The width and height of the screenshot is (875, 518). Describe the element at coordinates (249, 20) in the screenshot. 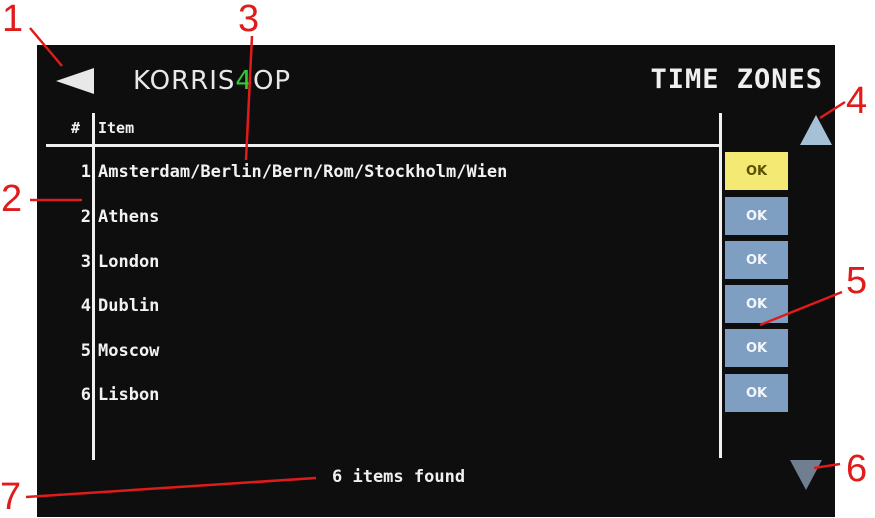

I see `callout-number-3: 3` at that location.